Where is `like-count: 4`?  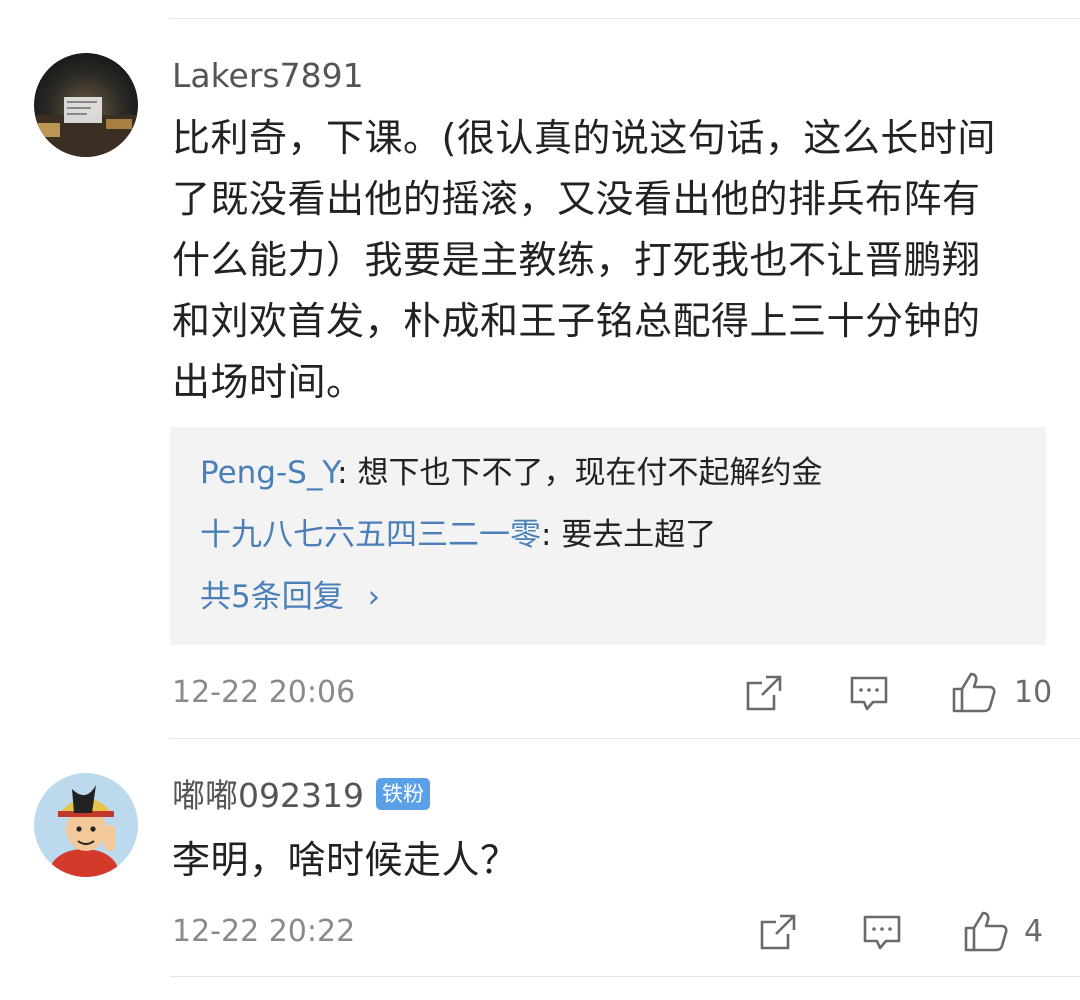 like-count: 4 is located at coordinates (1034, 931).